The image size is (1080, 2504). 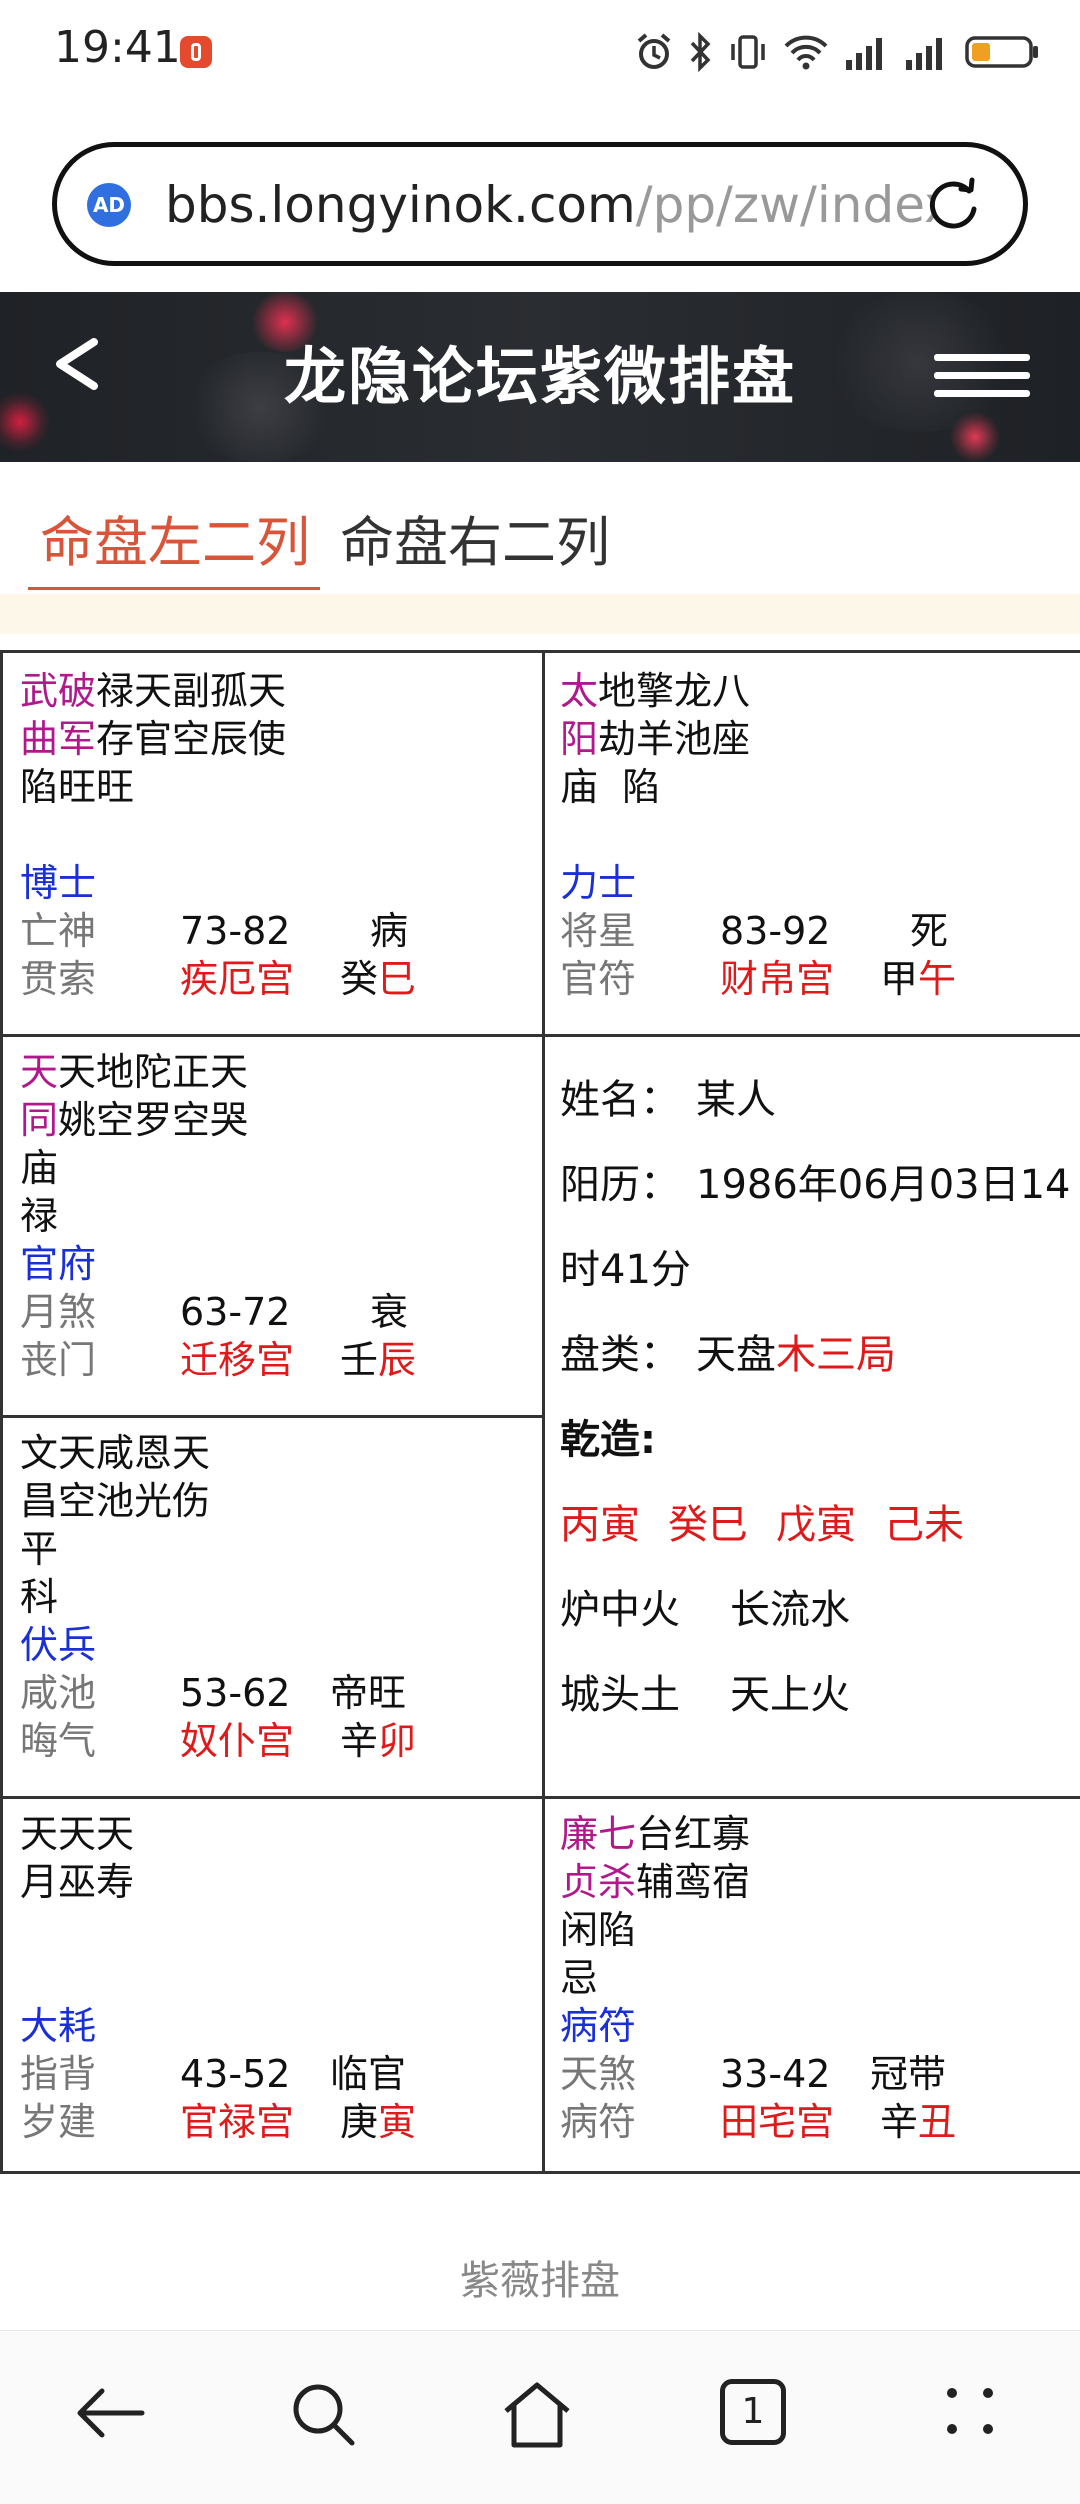 What do you see at coordinates (110, 2413) in the screenshot?
I see `back-arrow-icon` at bounding box center [110, 2413].